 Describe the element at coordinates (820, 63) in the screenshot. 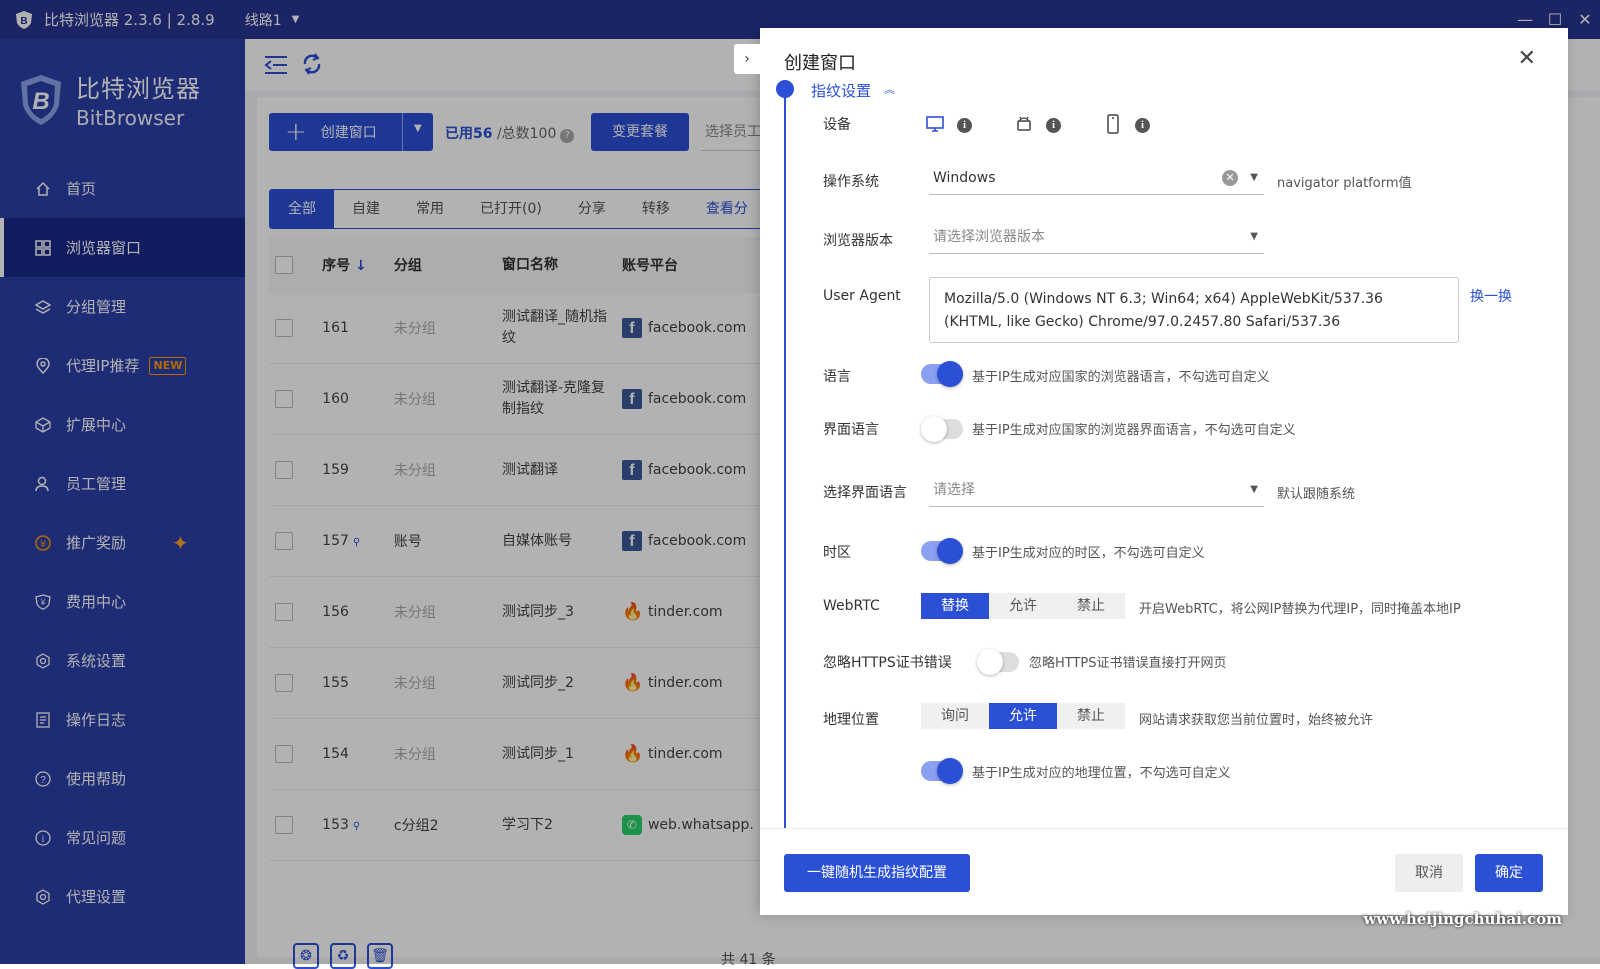

I see `drawer-title: 创建窗口` at that location.